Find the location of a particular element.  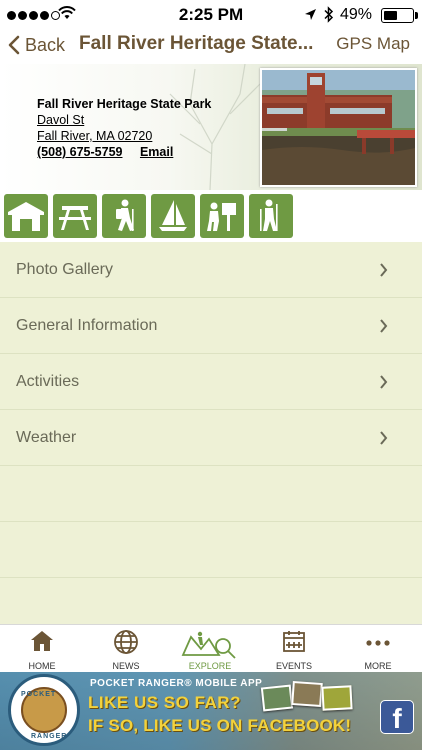

menu-item-photo-gallery: Photo Gallery is located at coordinates (211, 270).